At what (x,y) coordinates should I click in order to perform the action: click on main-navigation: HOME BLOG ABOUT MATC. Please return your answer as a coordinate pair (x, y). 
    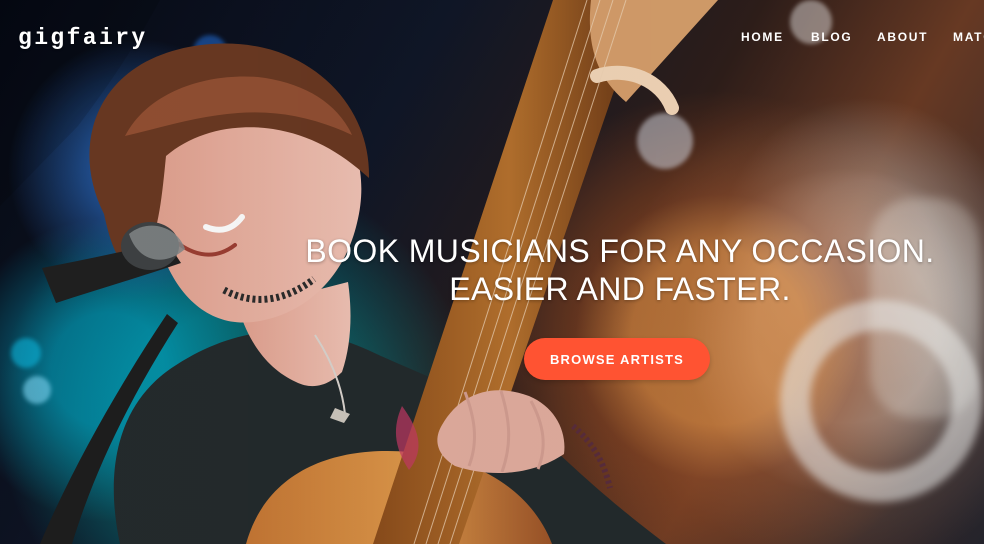
    Looking at the image, I should click on (862, 37).